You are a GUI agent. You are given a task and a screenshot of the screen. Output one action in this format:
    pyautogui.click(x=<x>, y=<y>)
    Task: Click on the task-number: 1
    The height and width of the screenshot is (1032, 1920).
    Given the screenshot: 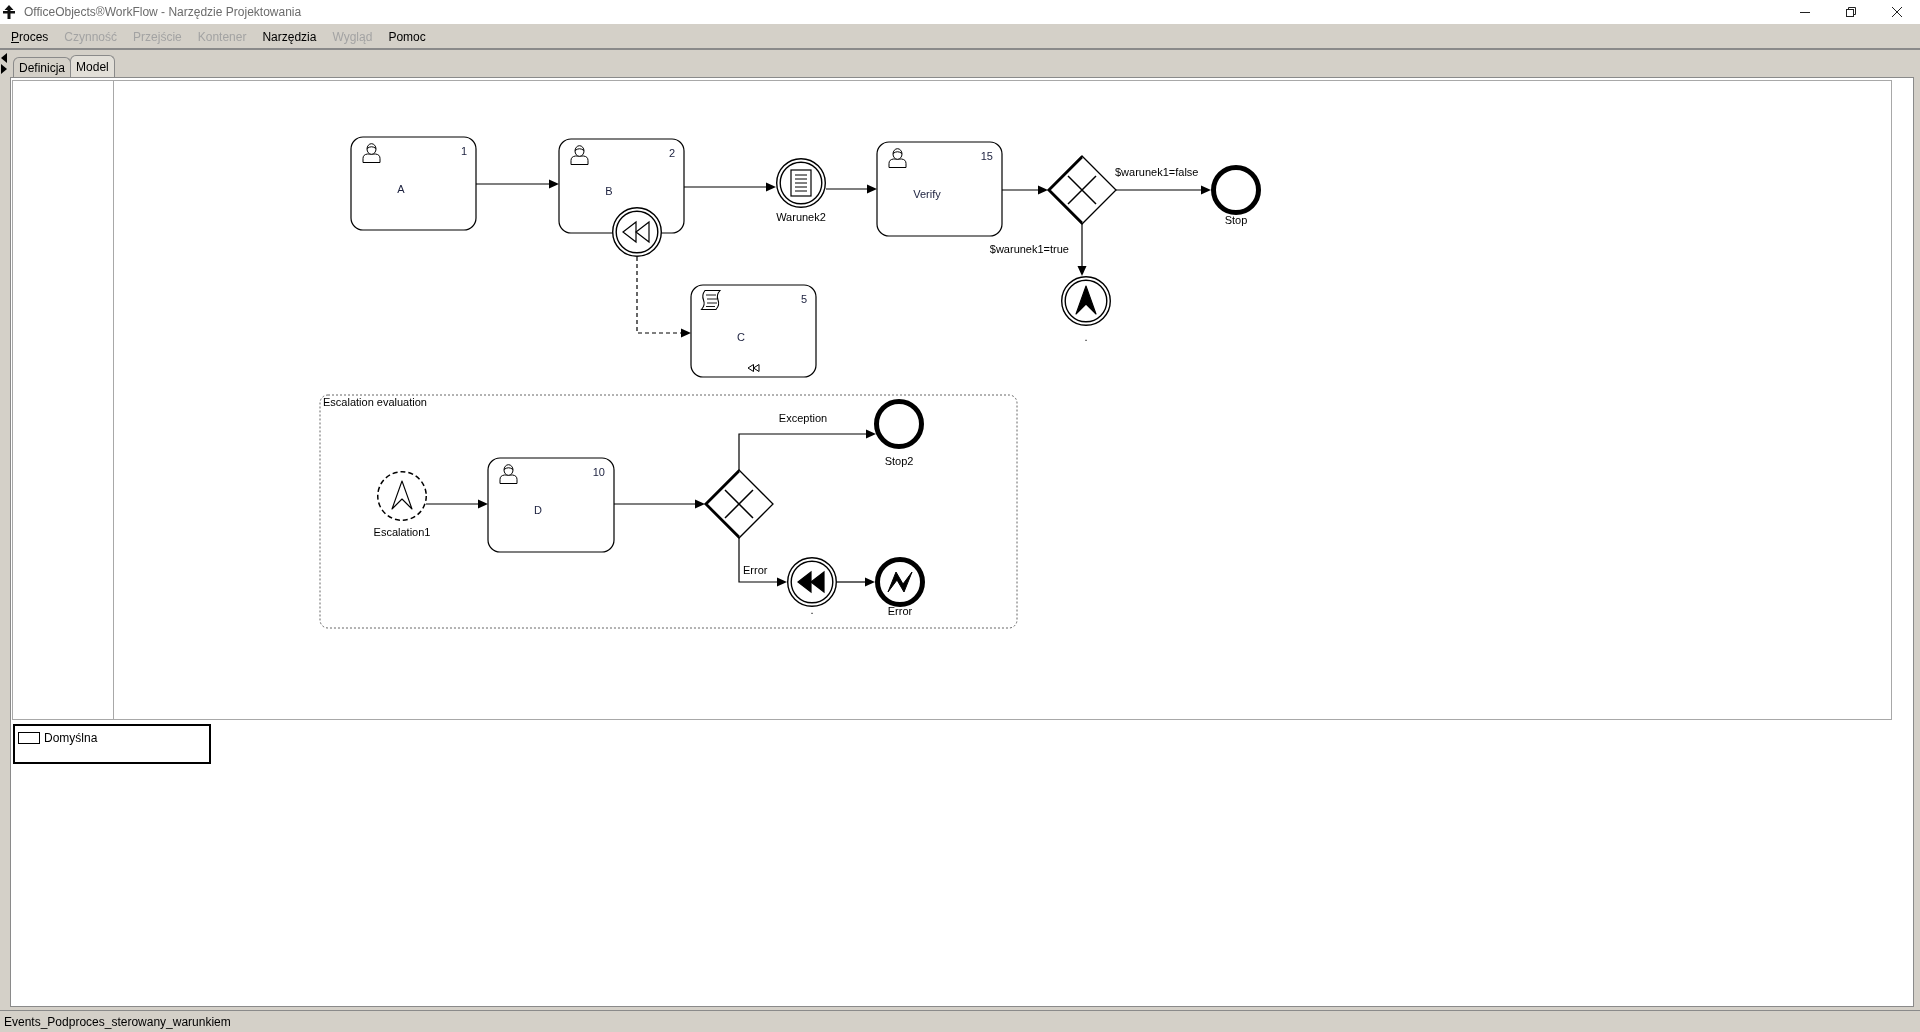 What is the action you would take?
    pyautogui.click(x=463, y=151)
    